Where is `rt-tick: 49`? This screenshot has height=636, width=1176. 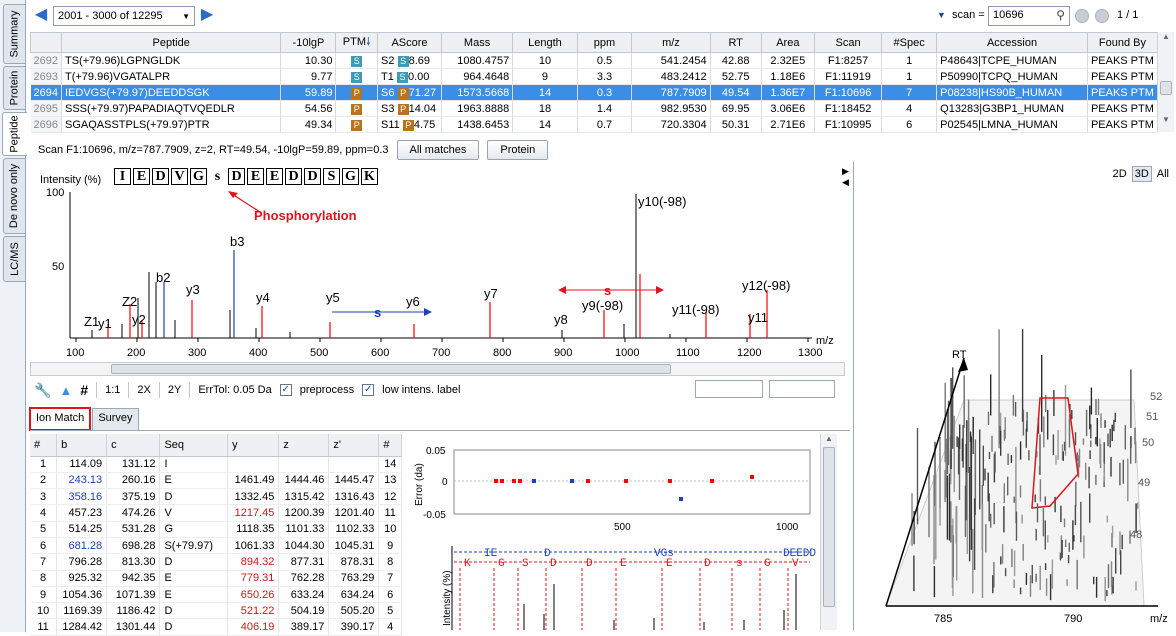 rt-tick: 49 is located at coordinates (1144, 483).